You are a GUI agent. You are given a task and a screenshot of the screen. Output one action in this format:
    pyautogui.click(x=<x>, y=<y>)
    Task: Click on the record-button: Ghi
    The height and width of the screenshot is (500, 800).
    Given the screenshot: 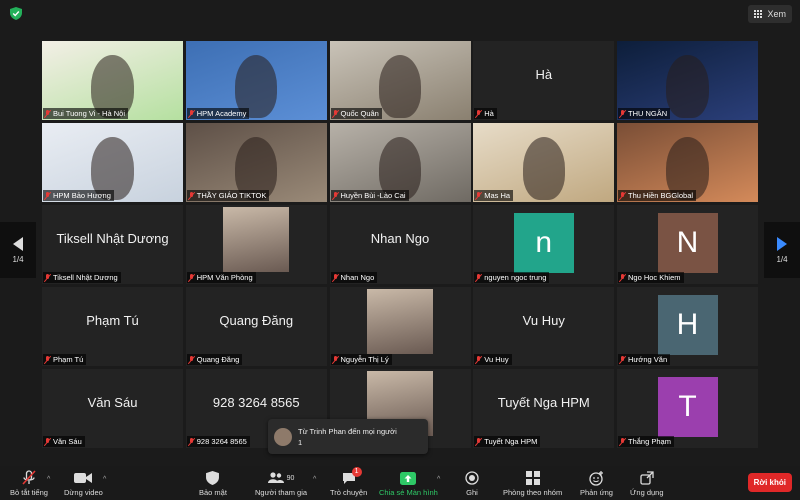 What is the action you would take?
    pyautogui.click(x=472, y=483)
    